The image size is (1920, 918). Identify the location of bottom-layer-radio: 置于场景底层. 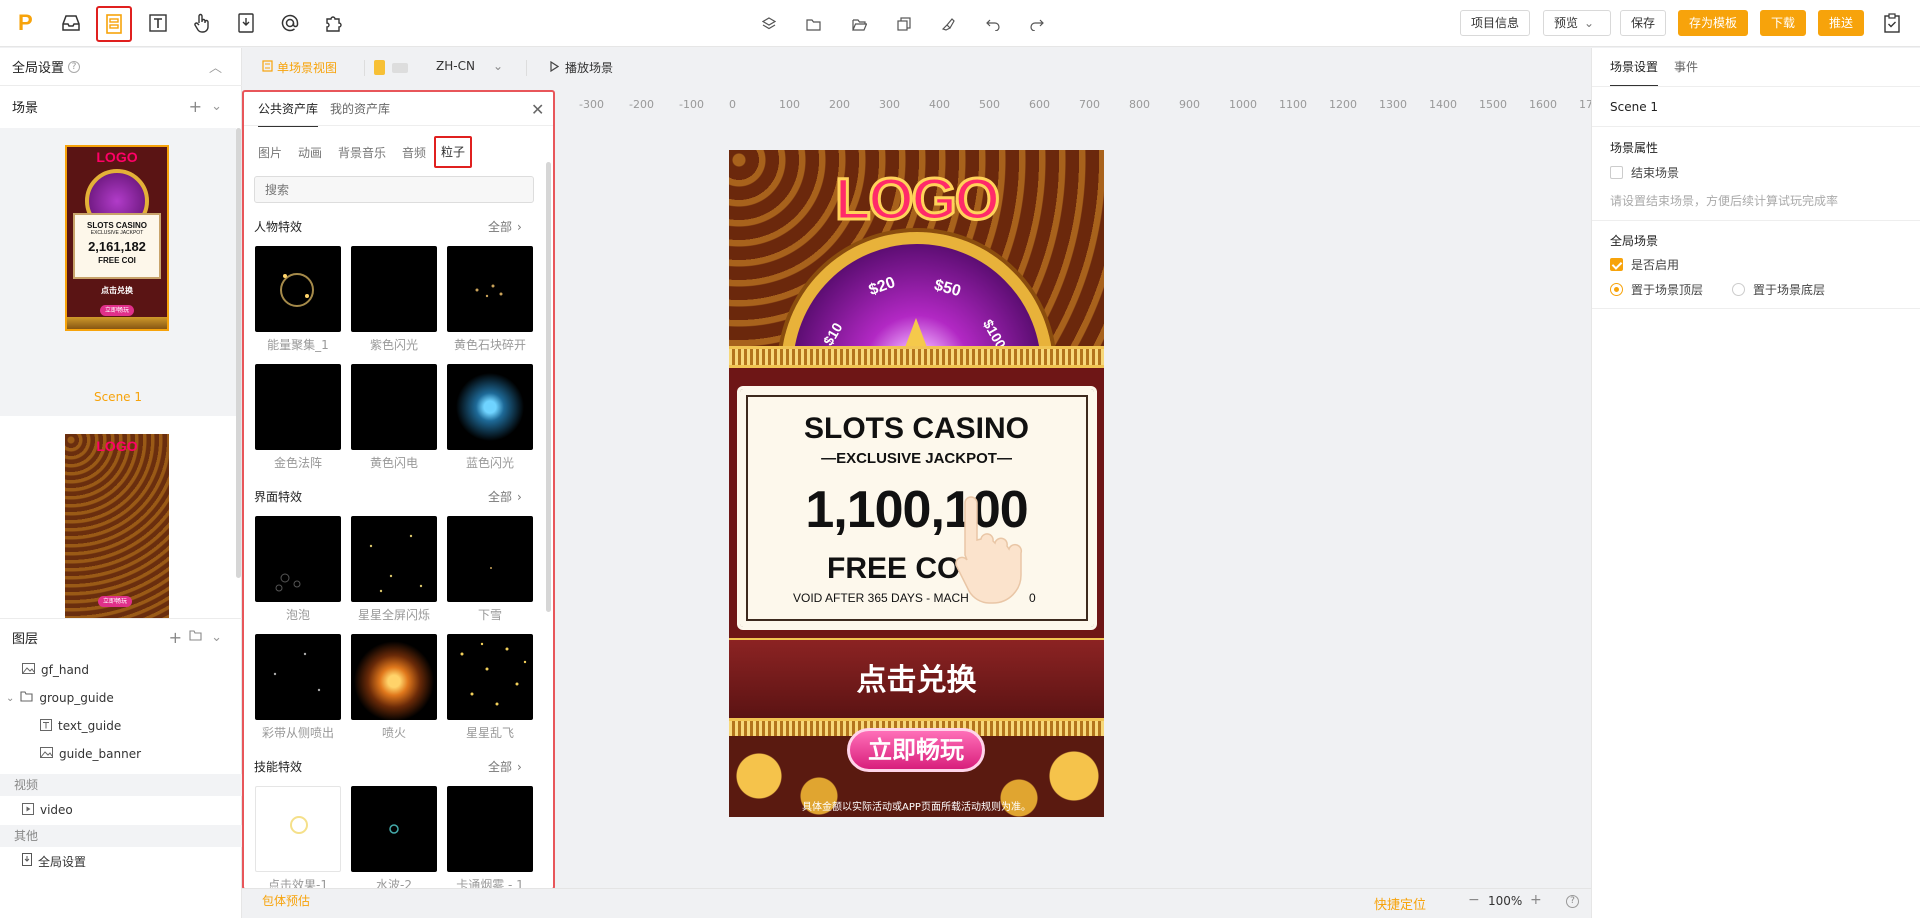
(1778, 289).